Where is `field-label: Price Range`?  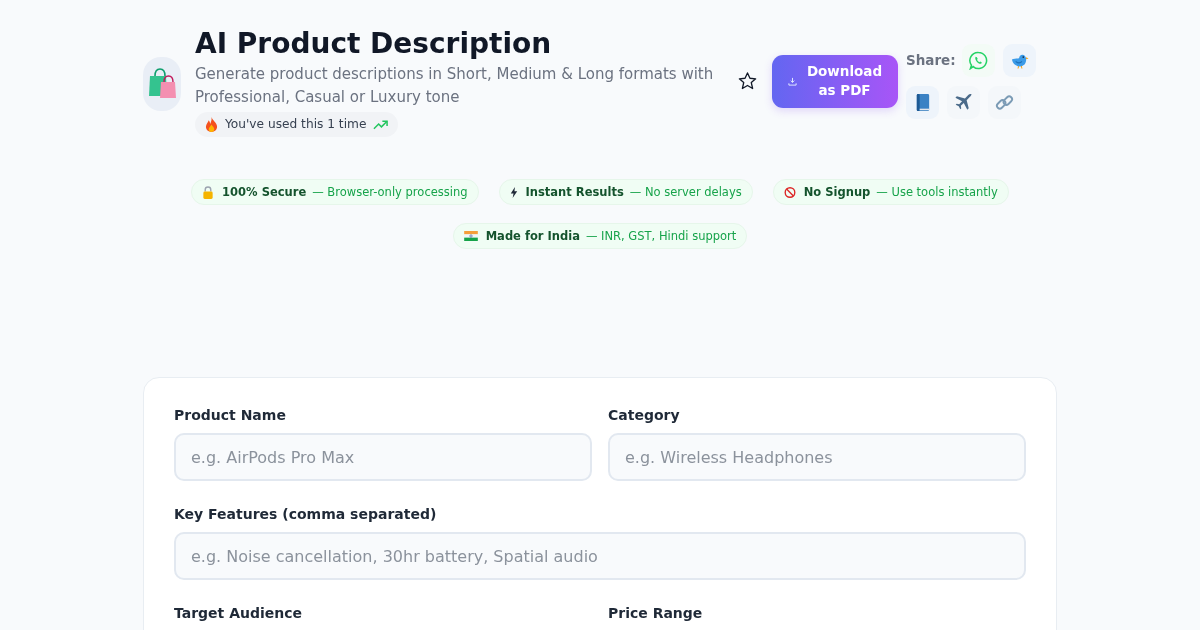 field-label: Price Range is located at coordinates (656, 613).